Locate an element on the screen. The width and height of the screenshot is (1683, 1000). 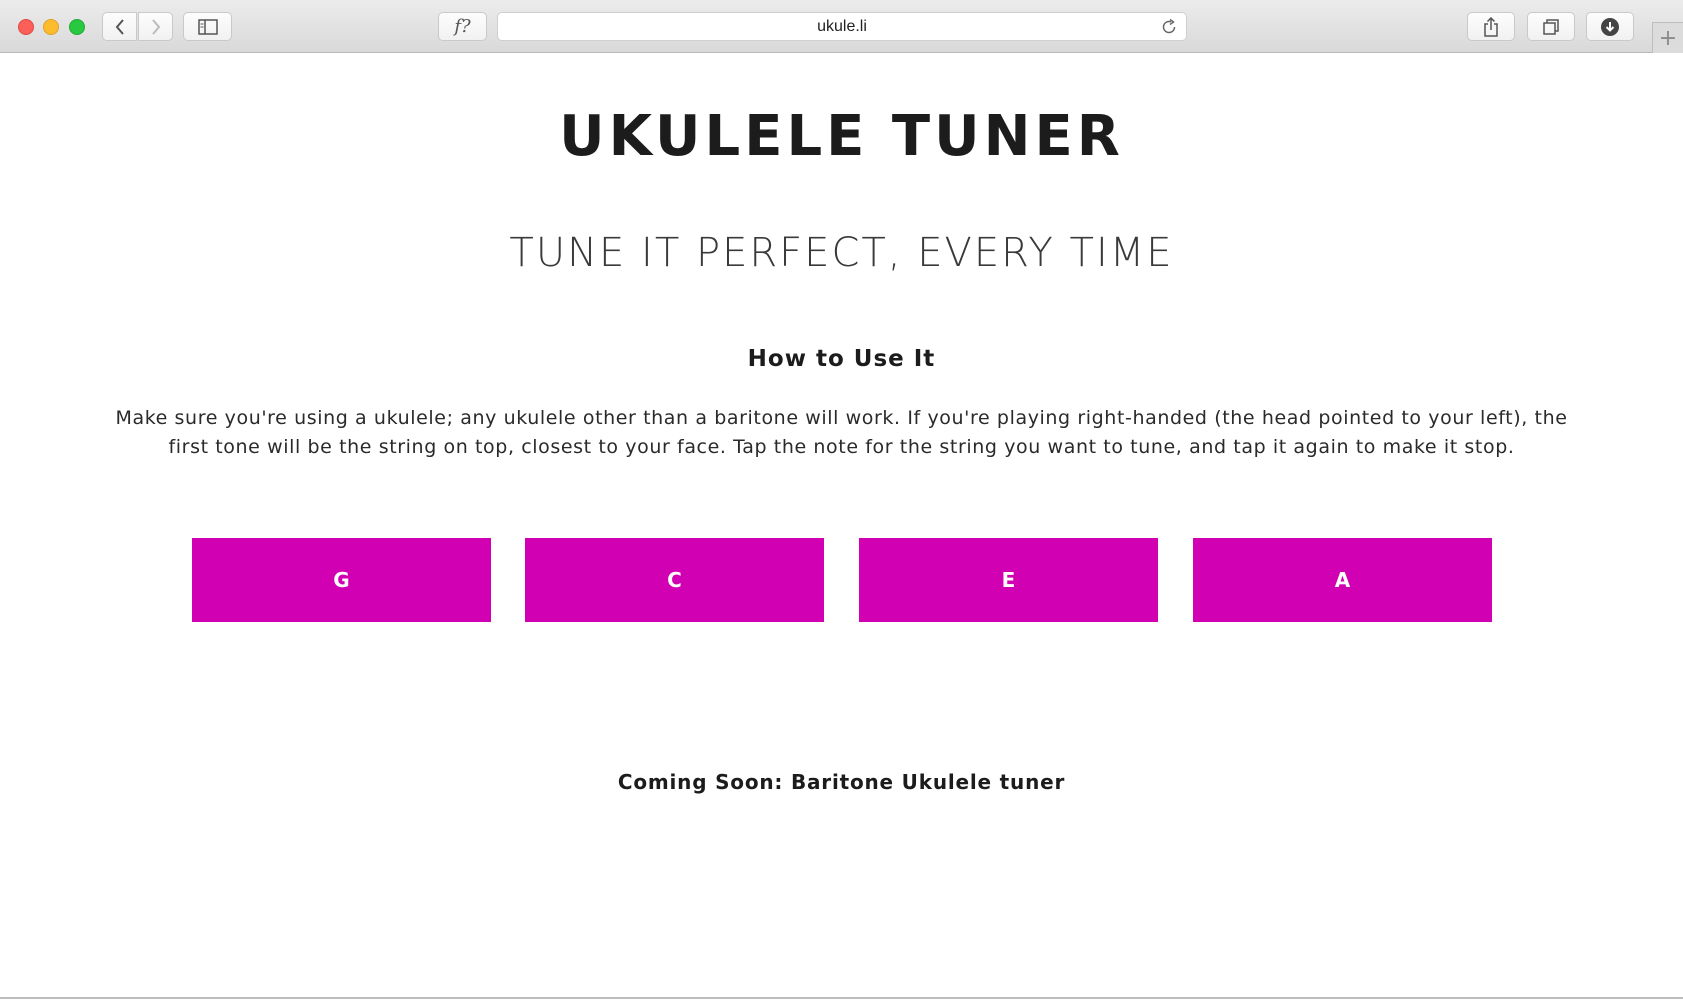
new-tab-button: + is located at coordinates (1667, 37).